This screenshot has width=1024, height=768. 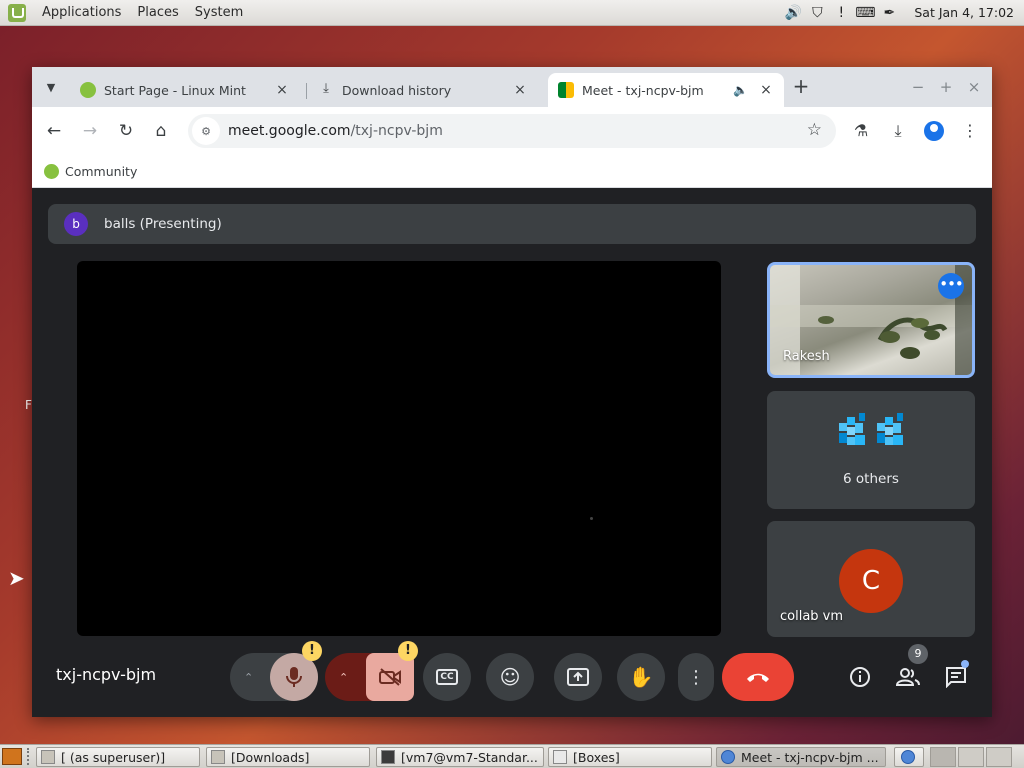 I want to click on site-settings-icon: ⚙, so click(x=206, y=131).